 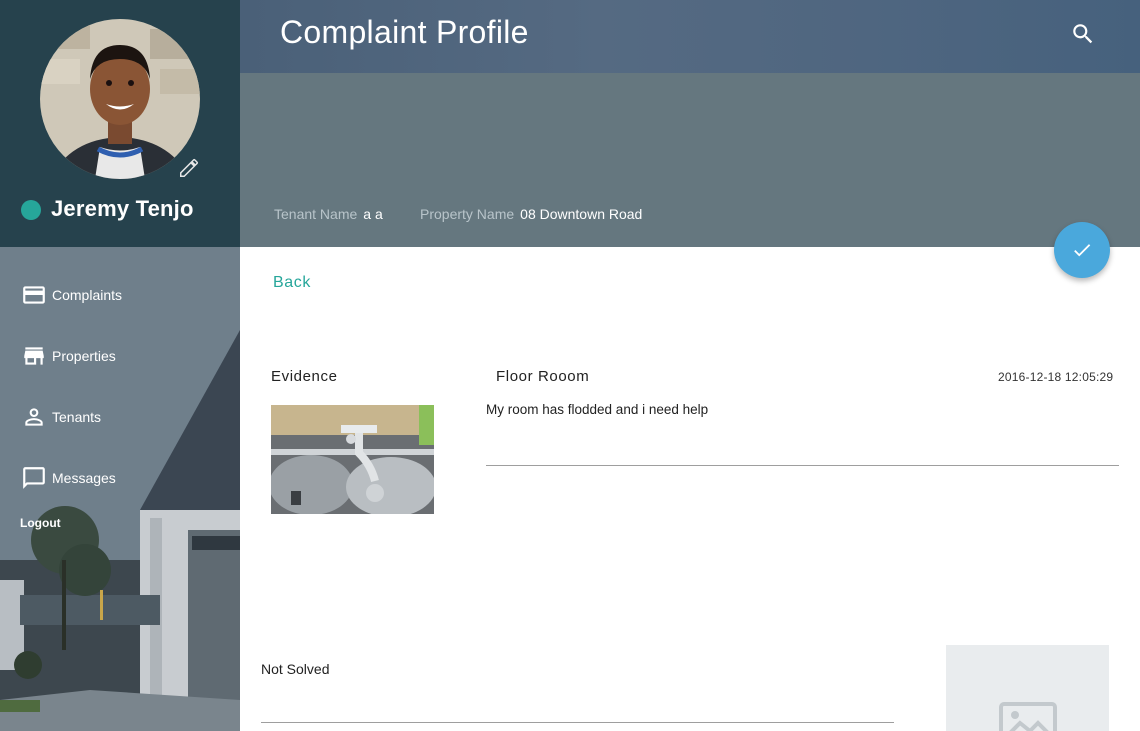 What do you see at coordinates (1027, 688) in the screenshot?
I see `image-upload-placeholder` at bounding box center [1027, 688].